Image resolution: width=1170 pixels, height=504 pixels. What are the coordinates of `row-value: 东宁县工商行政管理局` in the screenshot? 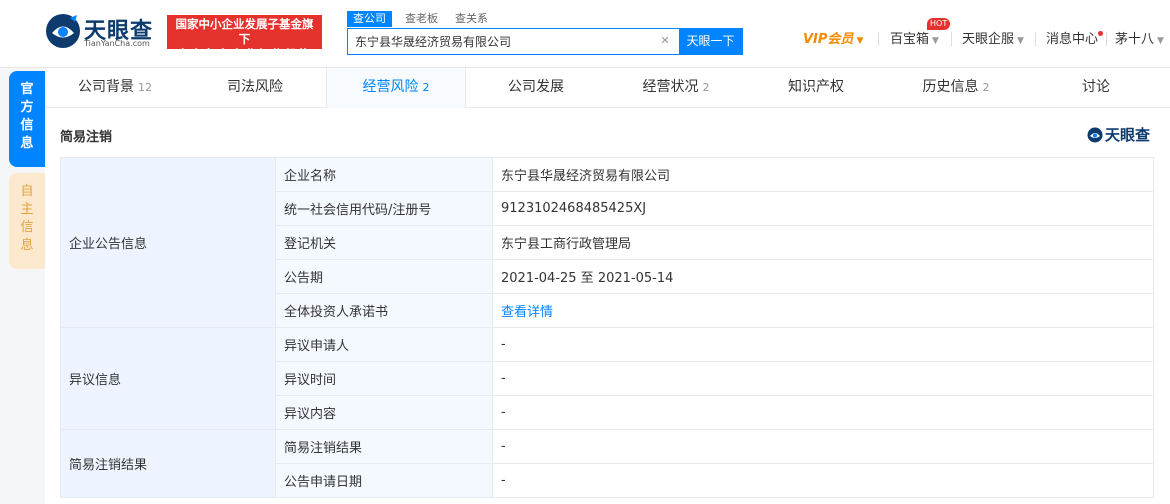 It's located at (823, 242).